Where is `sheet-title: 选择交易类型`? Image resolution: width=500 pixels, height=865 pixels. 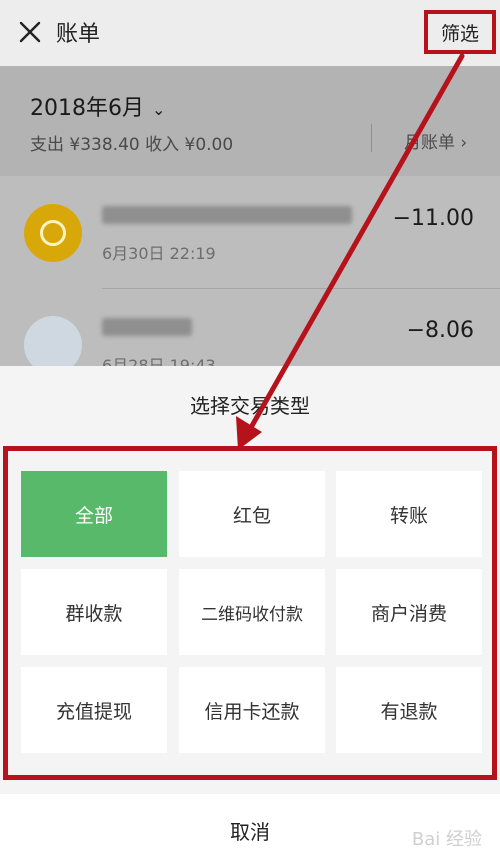
sheet-title: 选择交易类型 is located at coordinates (250, 406).